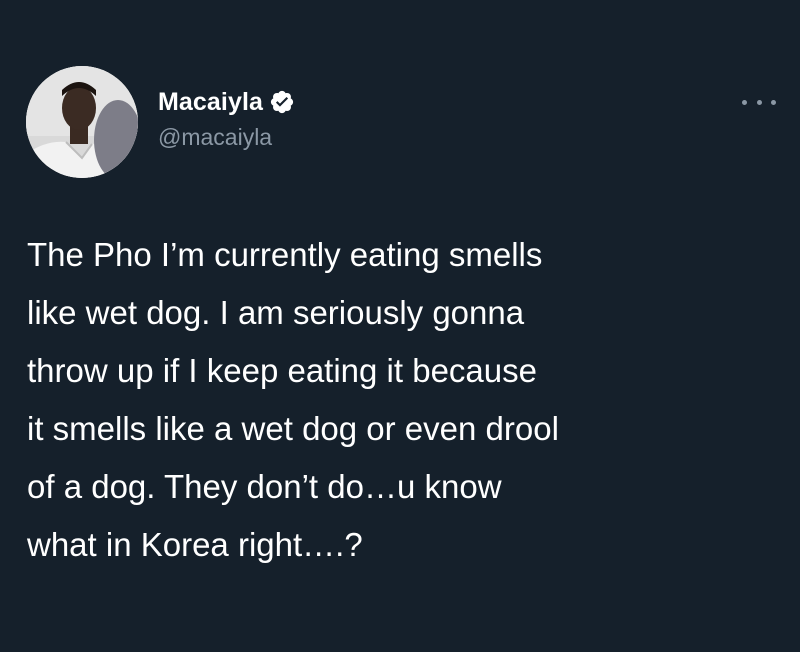 The height and width of the screenshot is (652, 800). I want to click on user-info: Macaiyla @macaiyla, so click(226, 117).